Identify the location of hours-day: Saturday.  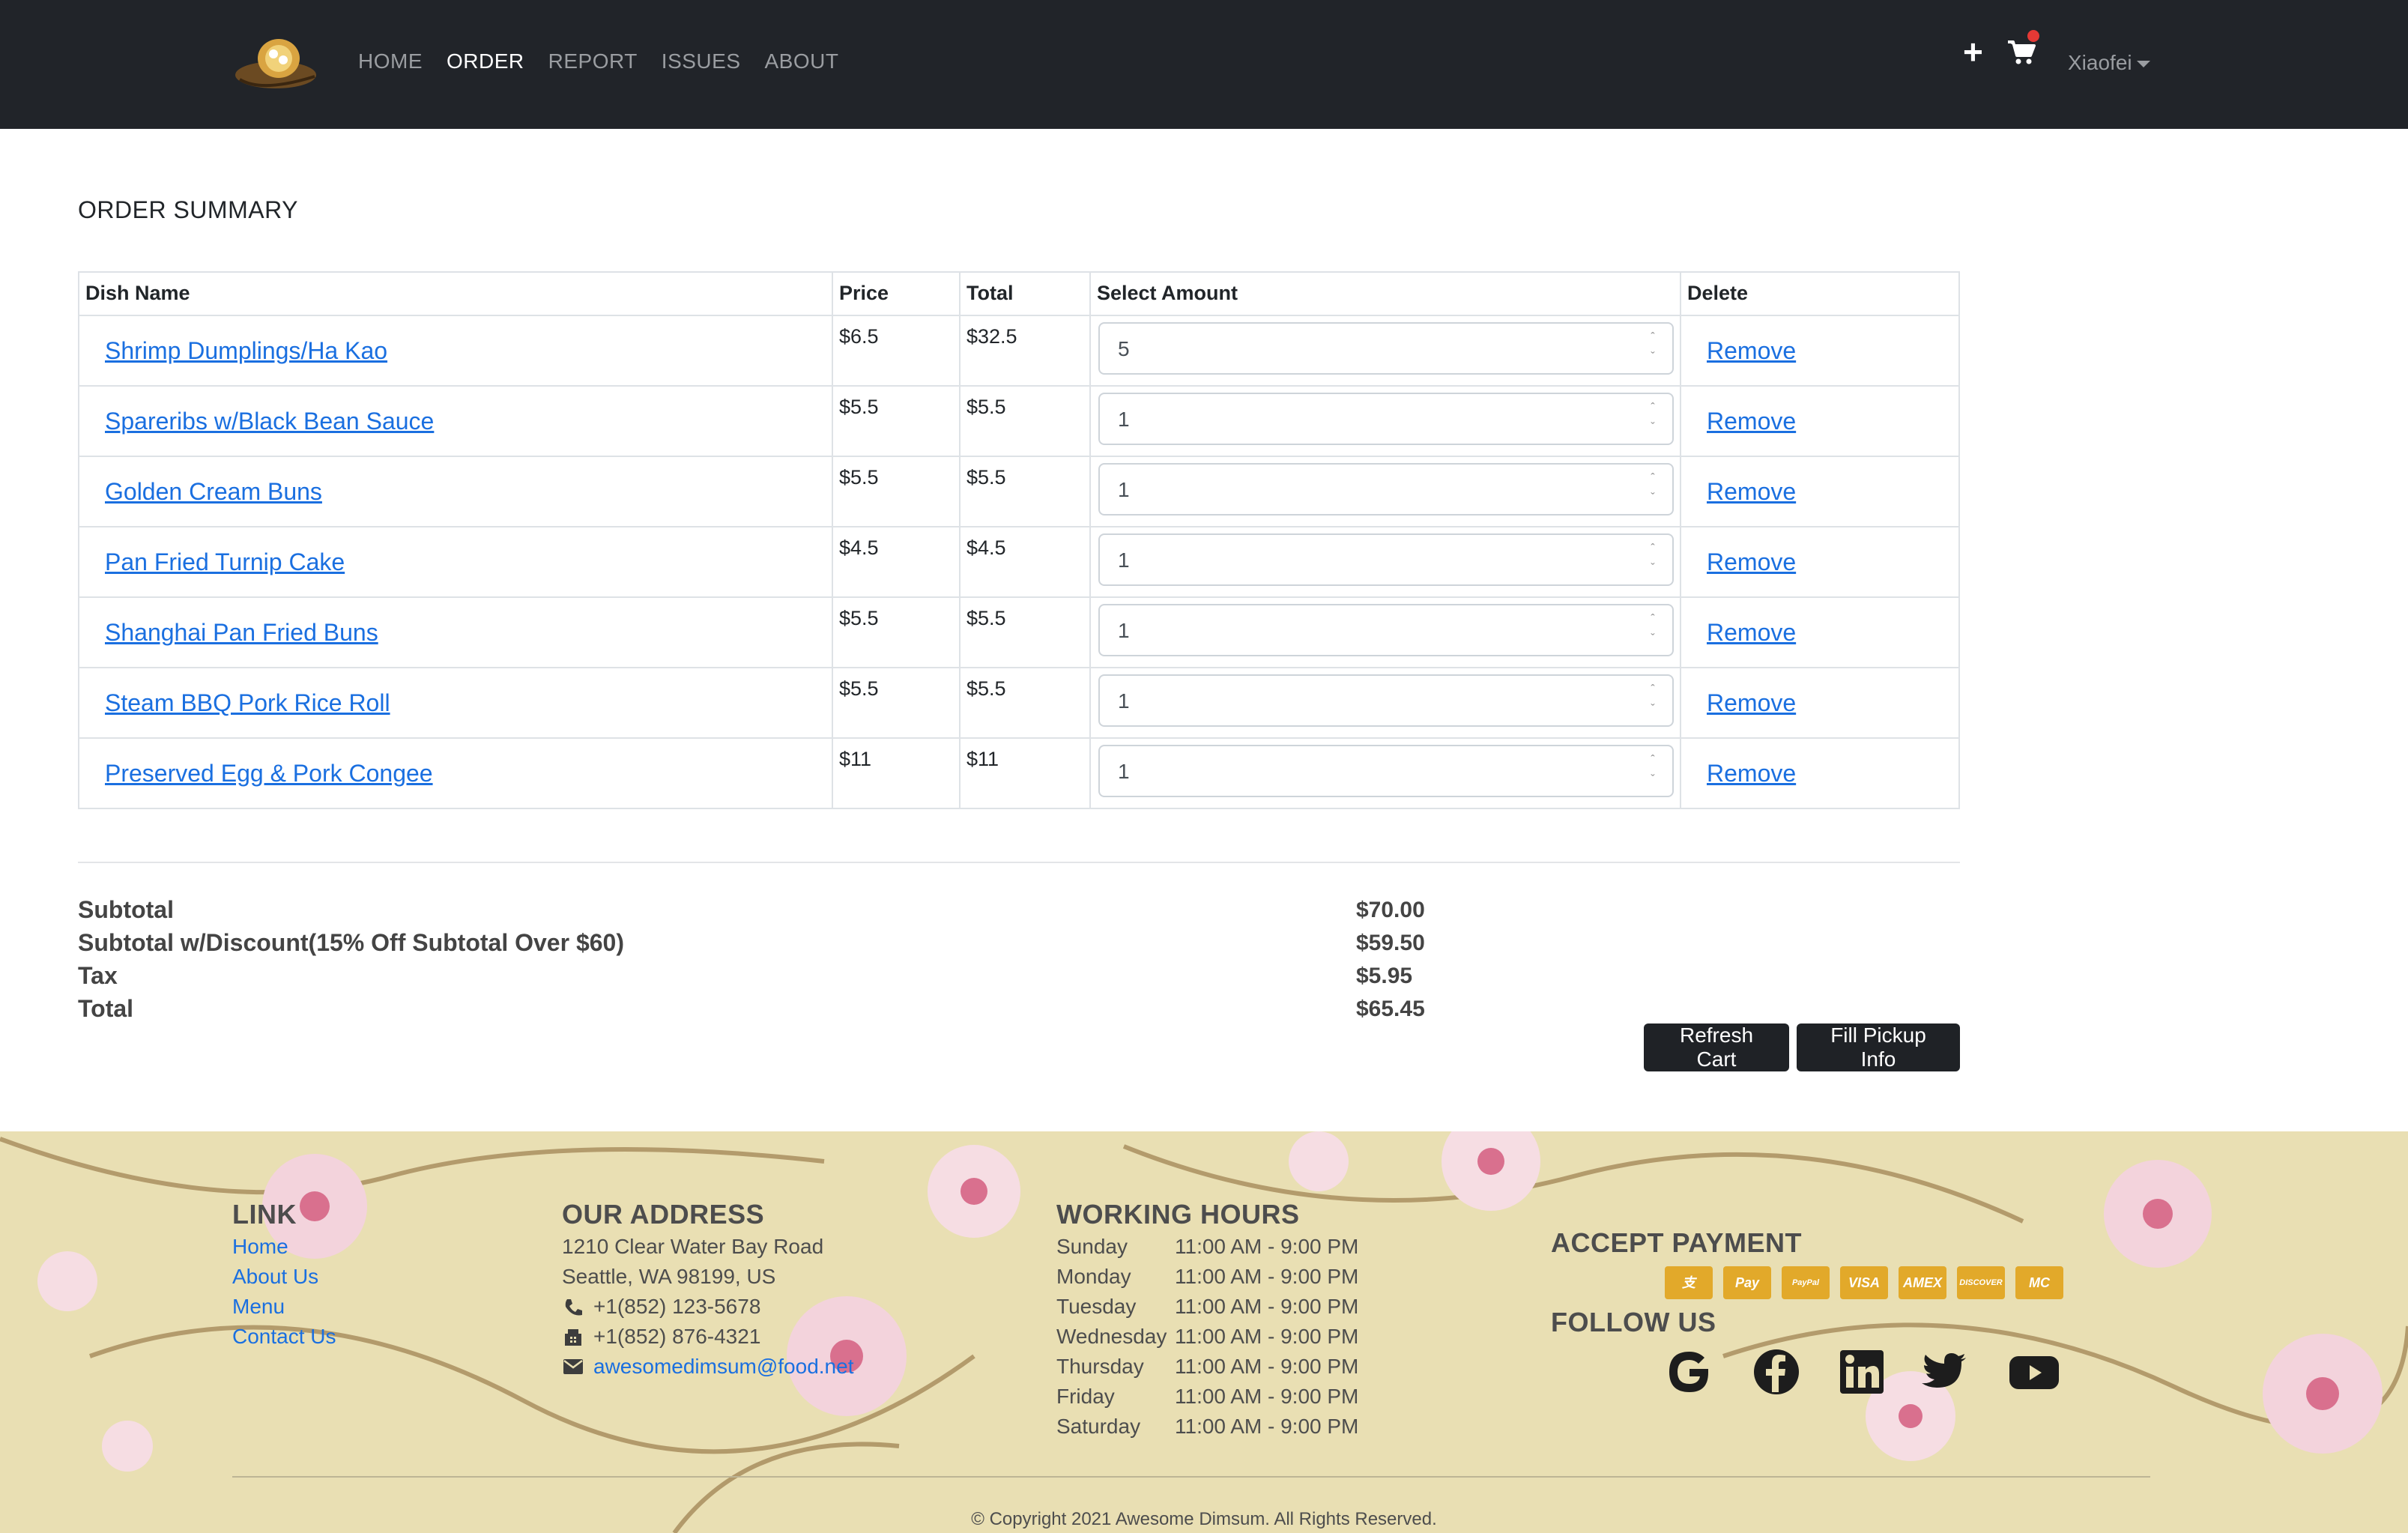
(1099, 1426).